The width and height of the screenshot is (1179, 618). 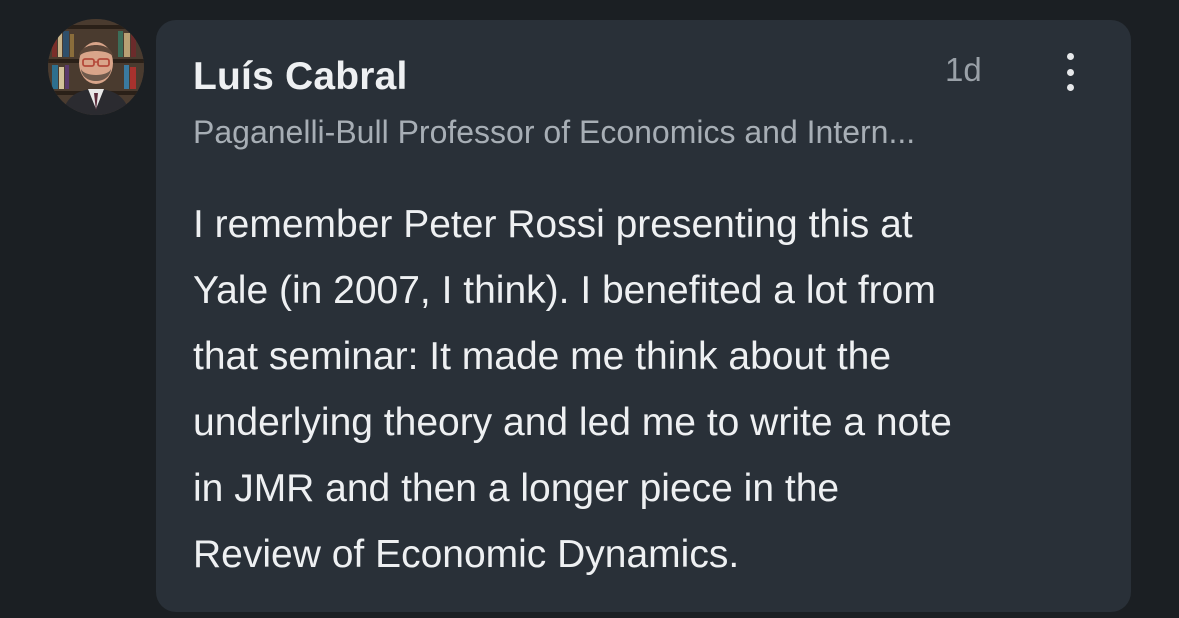 I want to click on author-name: Luís Cabral, so click(x=300, y=77).